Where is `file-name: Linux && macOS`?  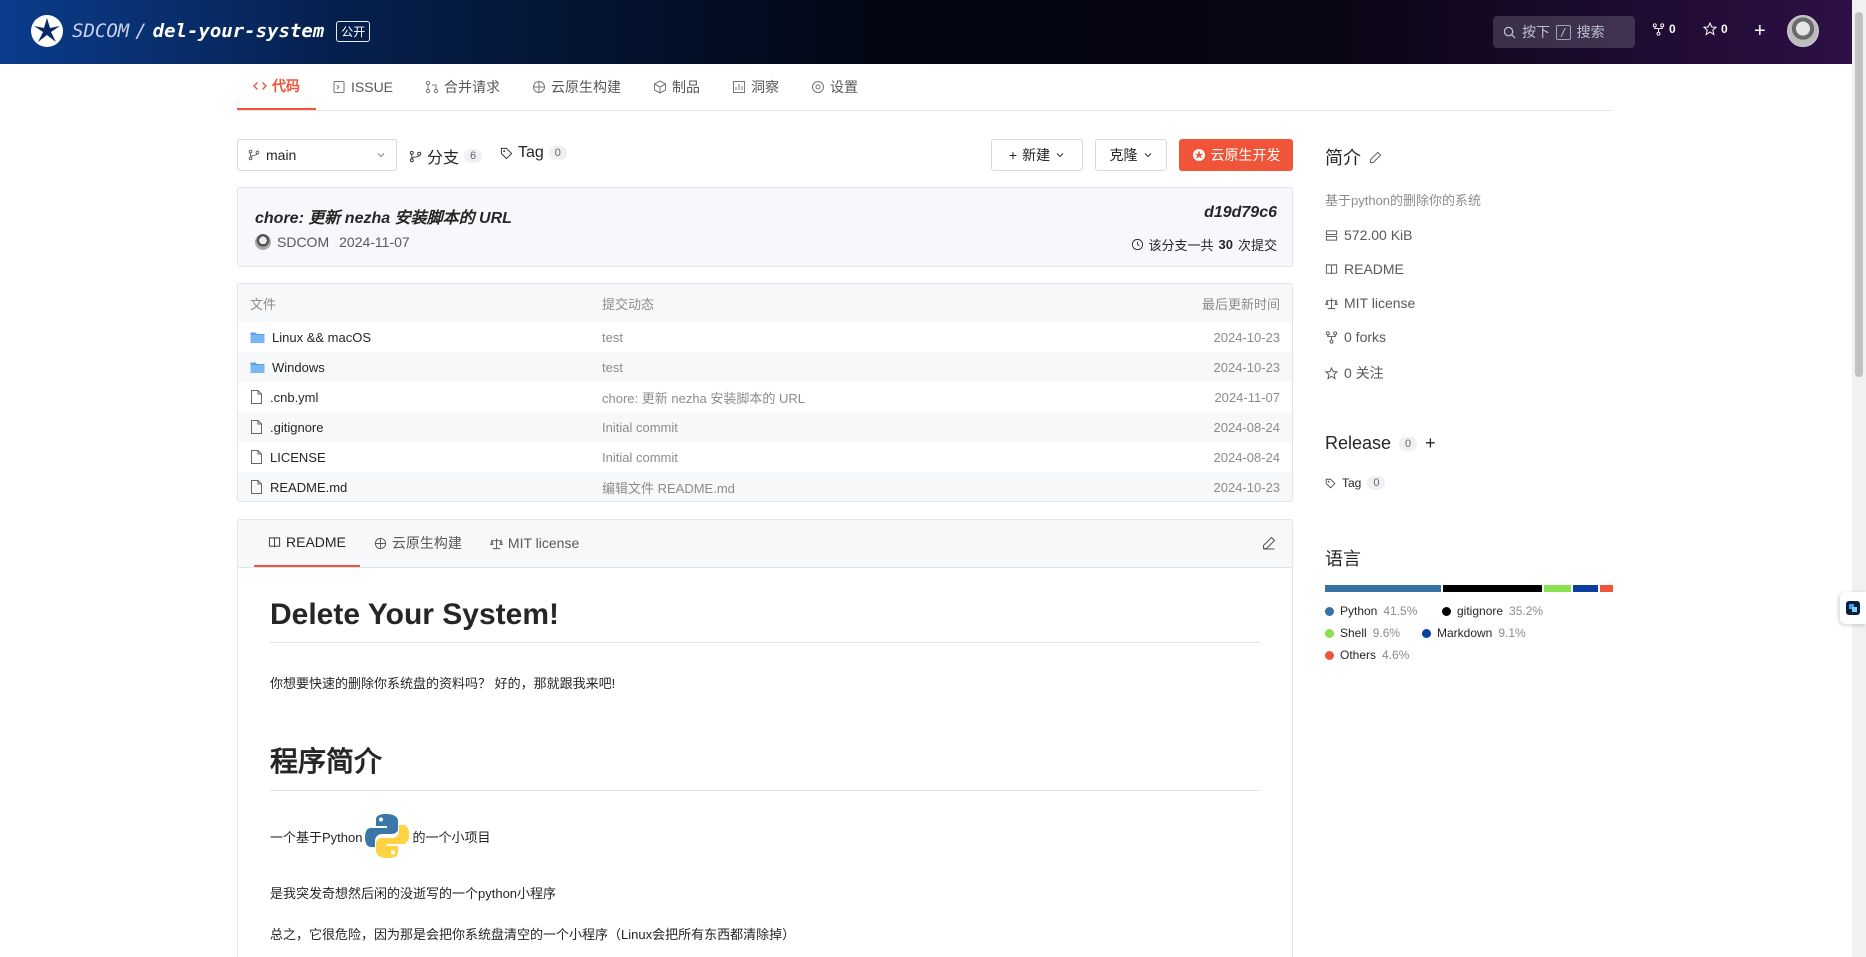
file-name: Linux && macOS is located at coordinates (321, 337).